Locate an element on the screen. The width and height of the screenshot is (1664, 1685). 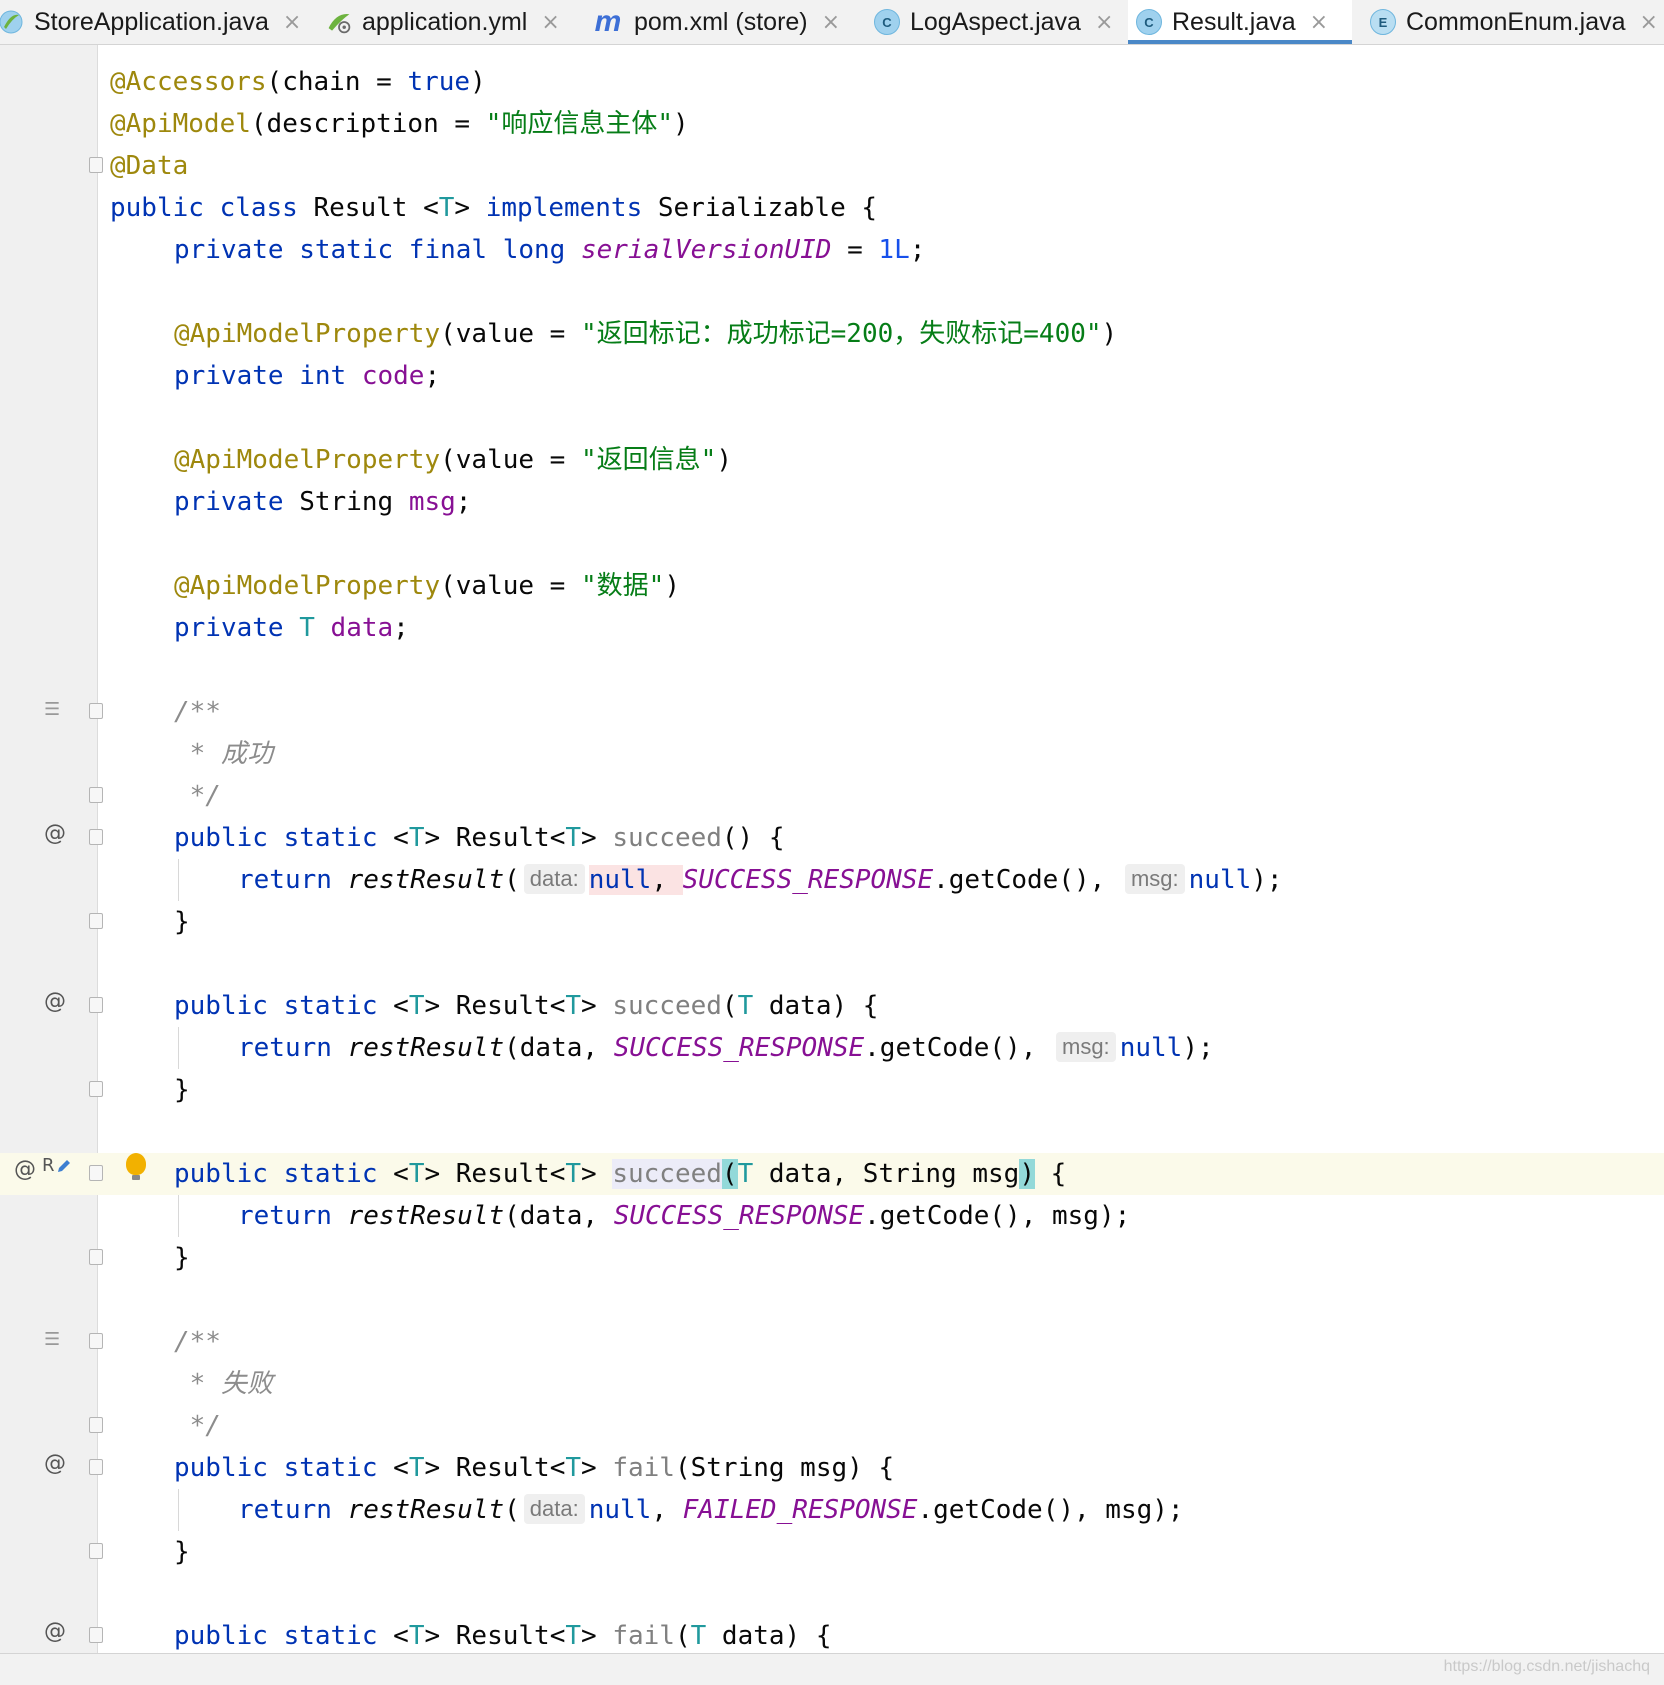
code-line: * 失败 is located at coordinates (832, 1384).